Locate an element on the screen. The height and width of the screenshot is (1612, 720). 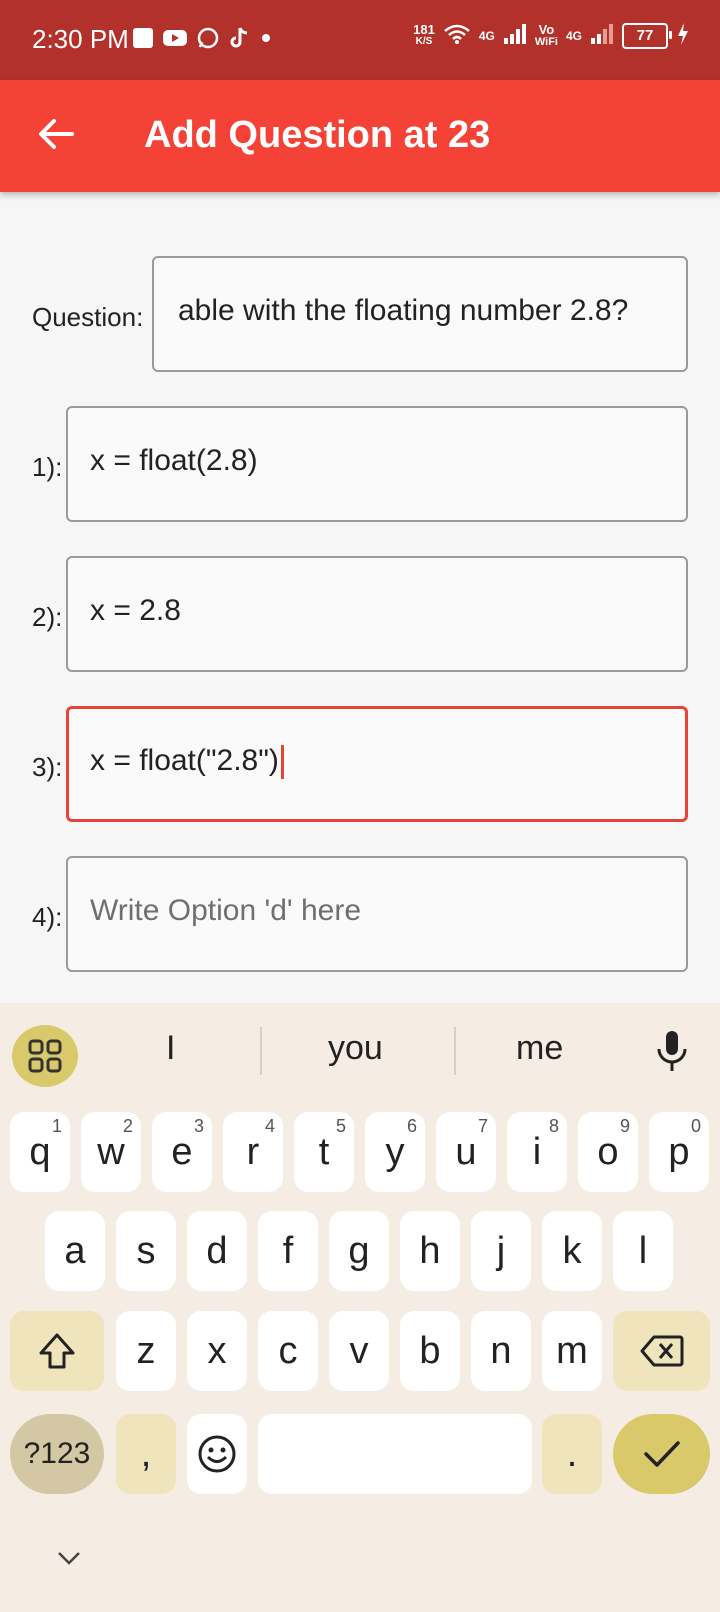
key-y: y6 is located at coordinates (395, 1152).